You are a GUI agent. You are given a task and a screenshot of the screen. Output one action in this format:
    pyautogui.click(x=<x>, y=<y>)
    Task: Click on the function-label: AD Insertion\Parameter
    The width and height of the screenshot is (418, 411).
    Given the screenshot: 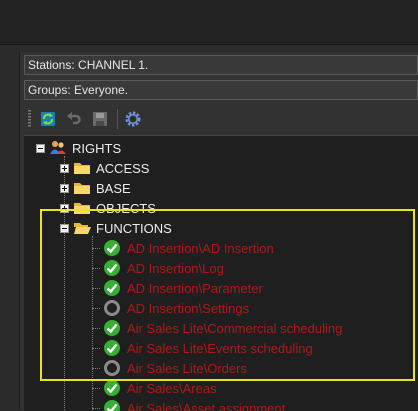 What is the action you would take?
    pyautogui.click(x=195, y=288)
    